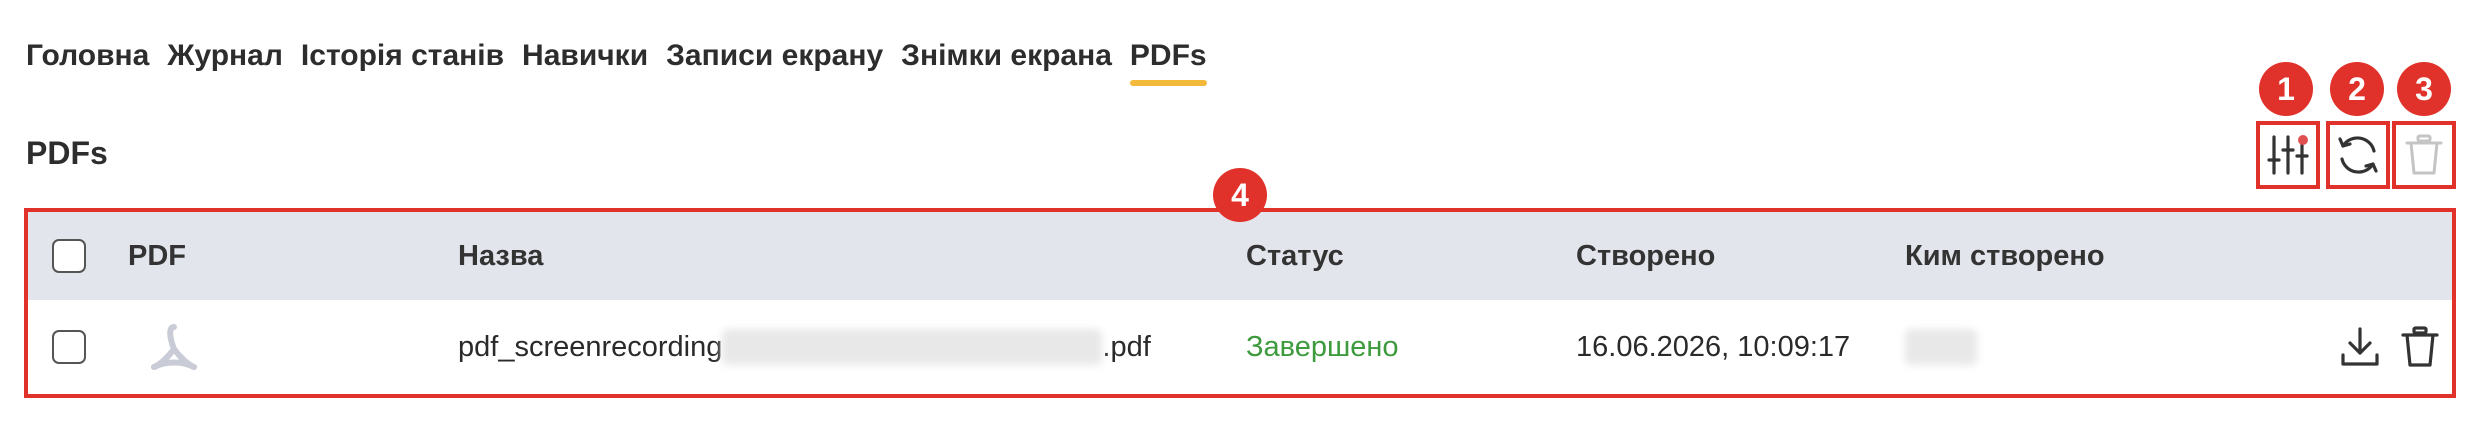 This screenshot has height=428, width=2476. Describe the element at coordinates (69, 347) in the screenshot. I see `row-checkbox` at that location.